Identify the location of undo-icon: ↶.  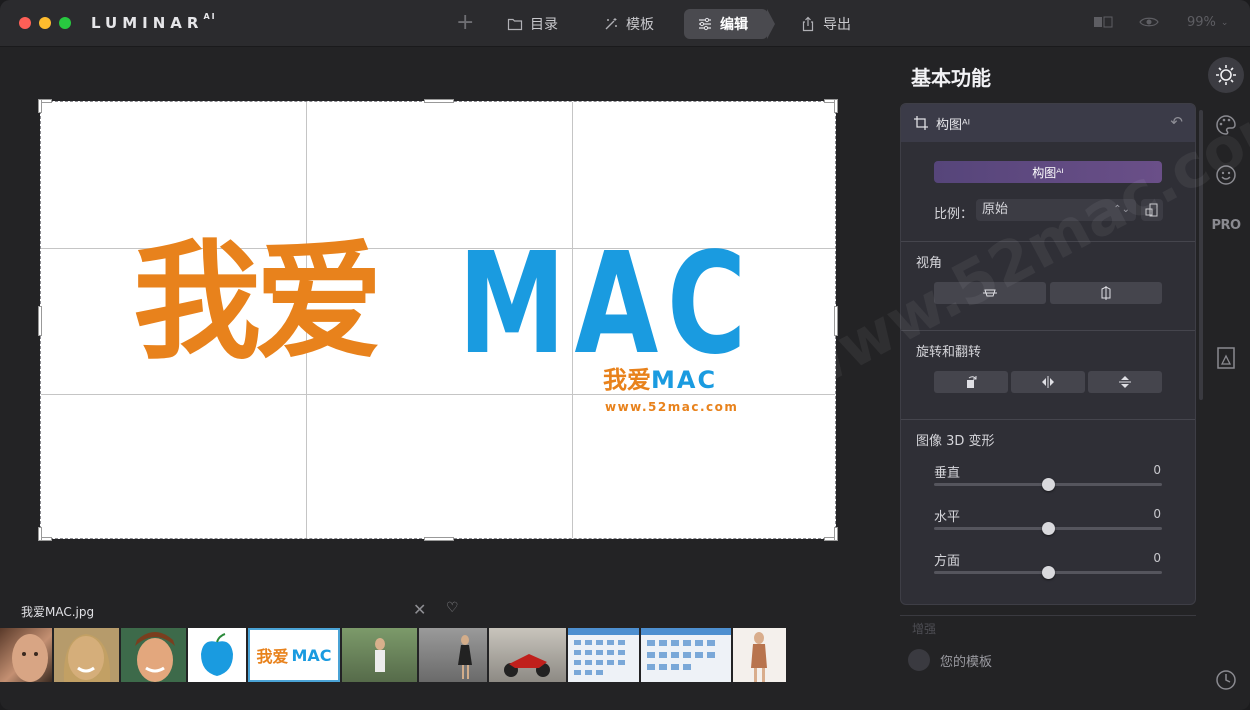
(1176, 122).